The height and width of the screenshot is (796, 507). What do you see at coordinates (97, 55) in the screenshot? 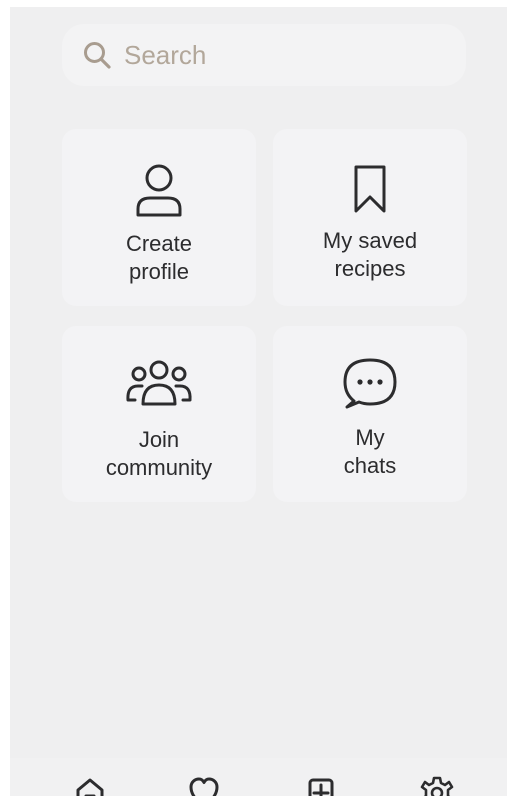
I see `search-icon` at bounding box center [97, 55].